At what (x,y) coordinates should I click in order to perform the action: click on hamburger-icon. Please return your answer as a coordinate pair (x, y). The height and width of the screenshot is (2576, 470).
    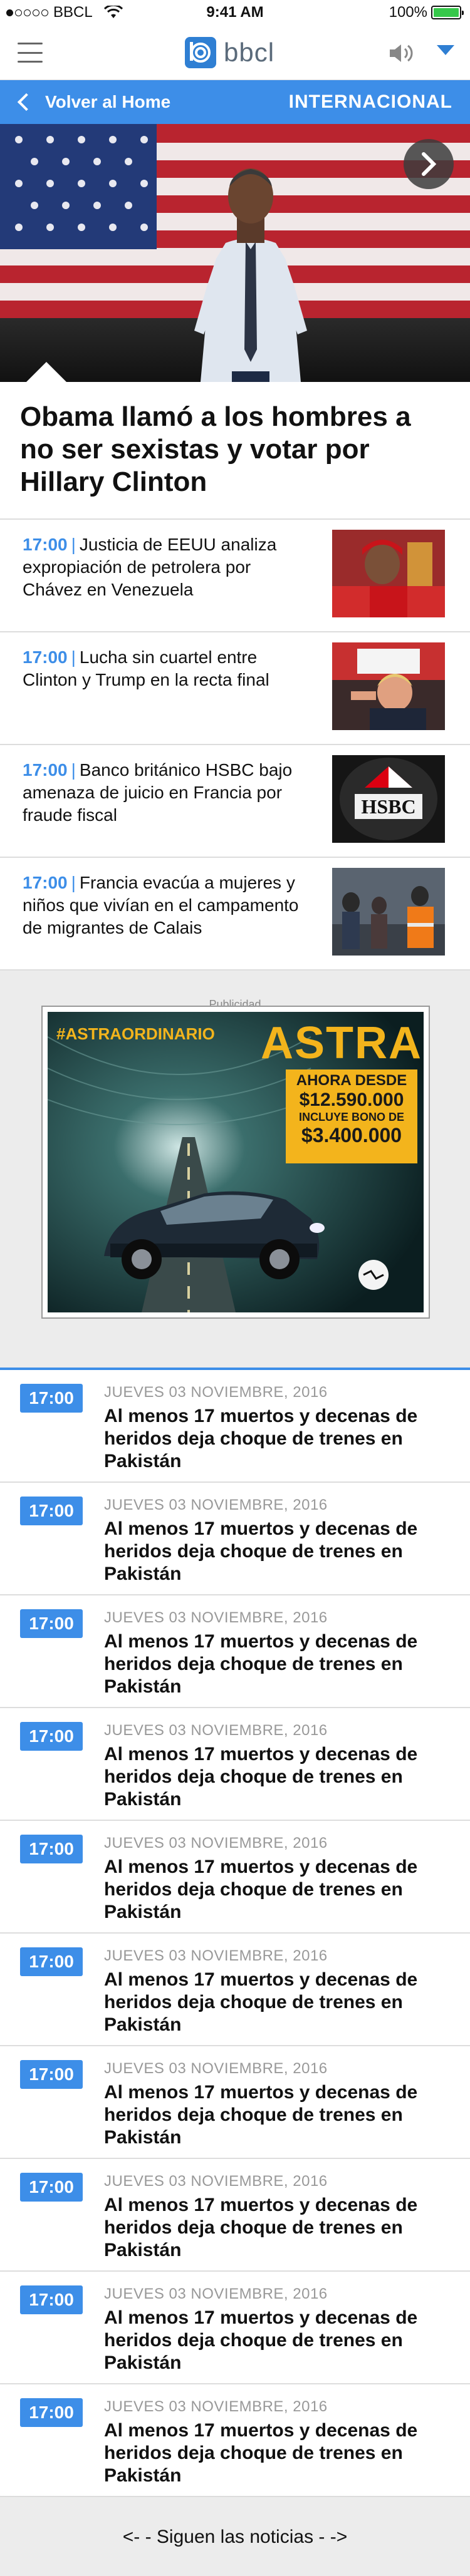
    Looking at the image, I should click on (30, 53).